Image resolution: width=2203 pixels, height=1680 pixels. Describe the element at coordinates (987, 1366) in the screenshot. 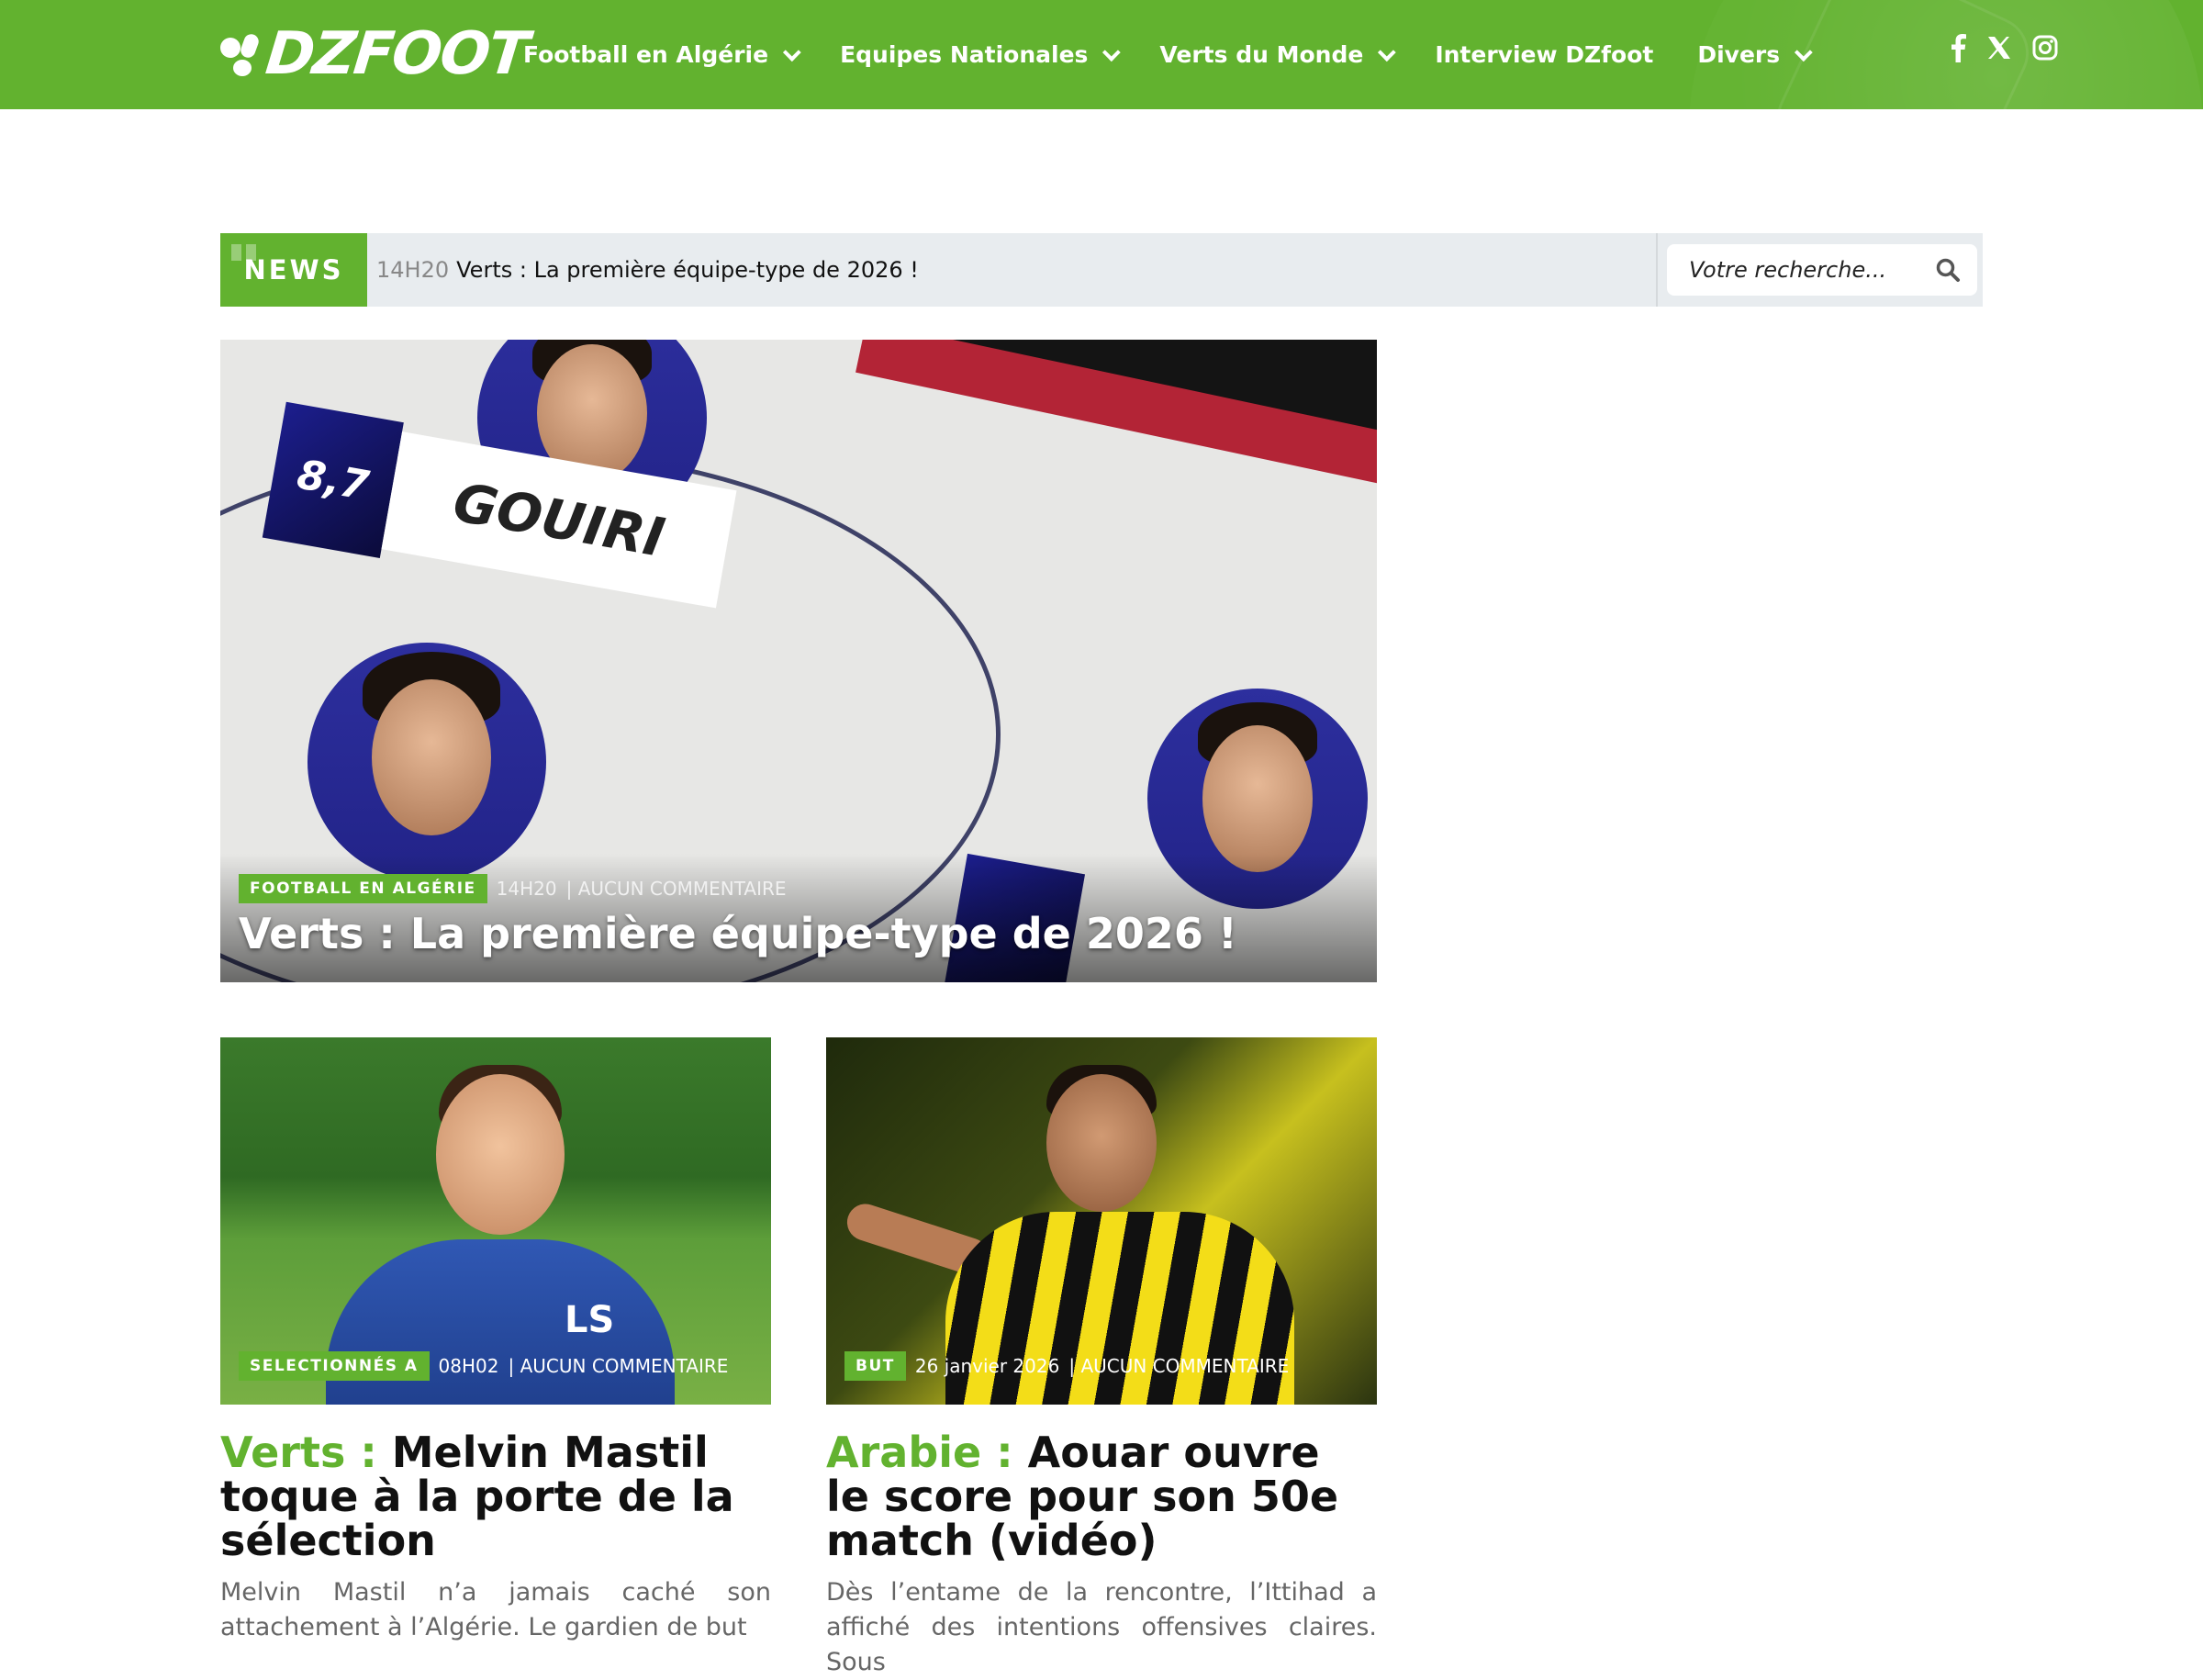

I see `article-time: 26 janvier 2026` at that location.